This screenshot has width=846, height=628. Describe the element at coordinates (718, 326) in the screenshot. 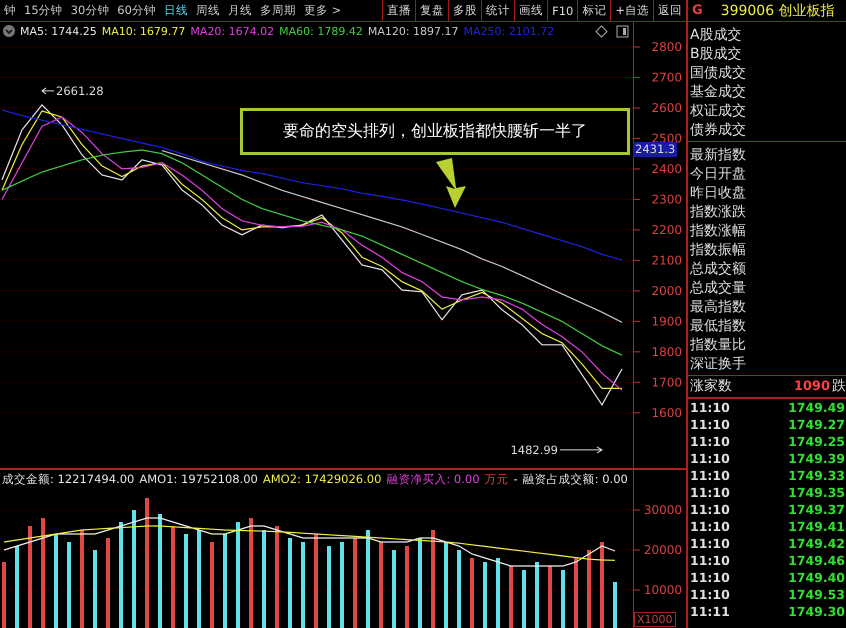

I see `stat-label: 最低指数` at that location.